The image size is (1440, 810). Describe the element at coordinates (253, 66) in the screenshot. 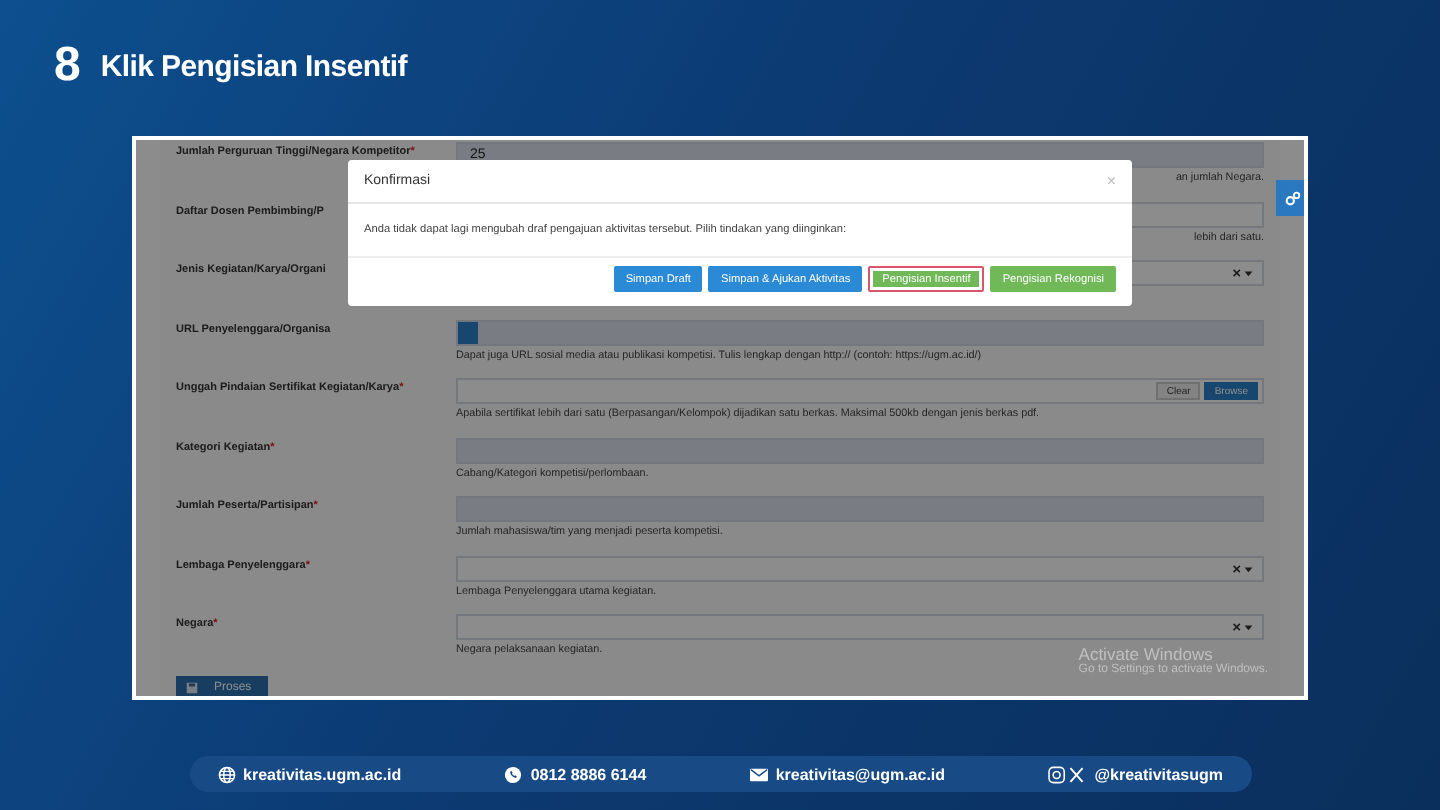

I see `slide-title: Klik Pengisian Insentif` at that location.